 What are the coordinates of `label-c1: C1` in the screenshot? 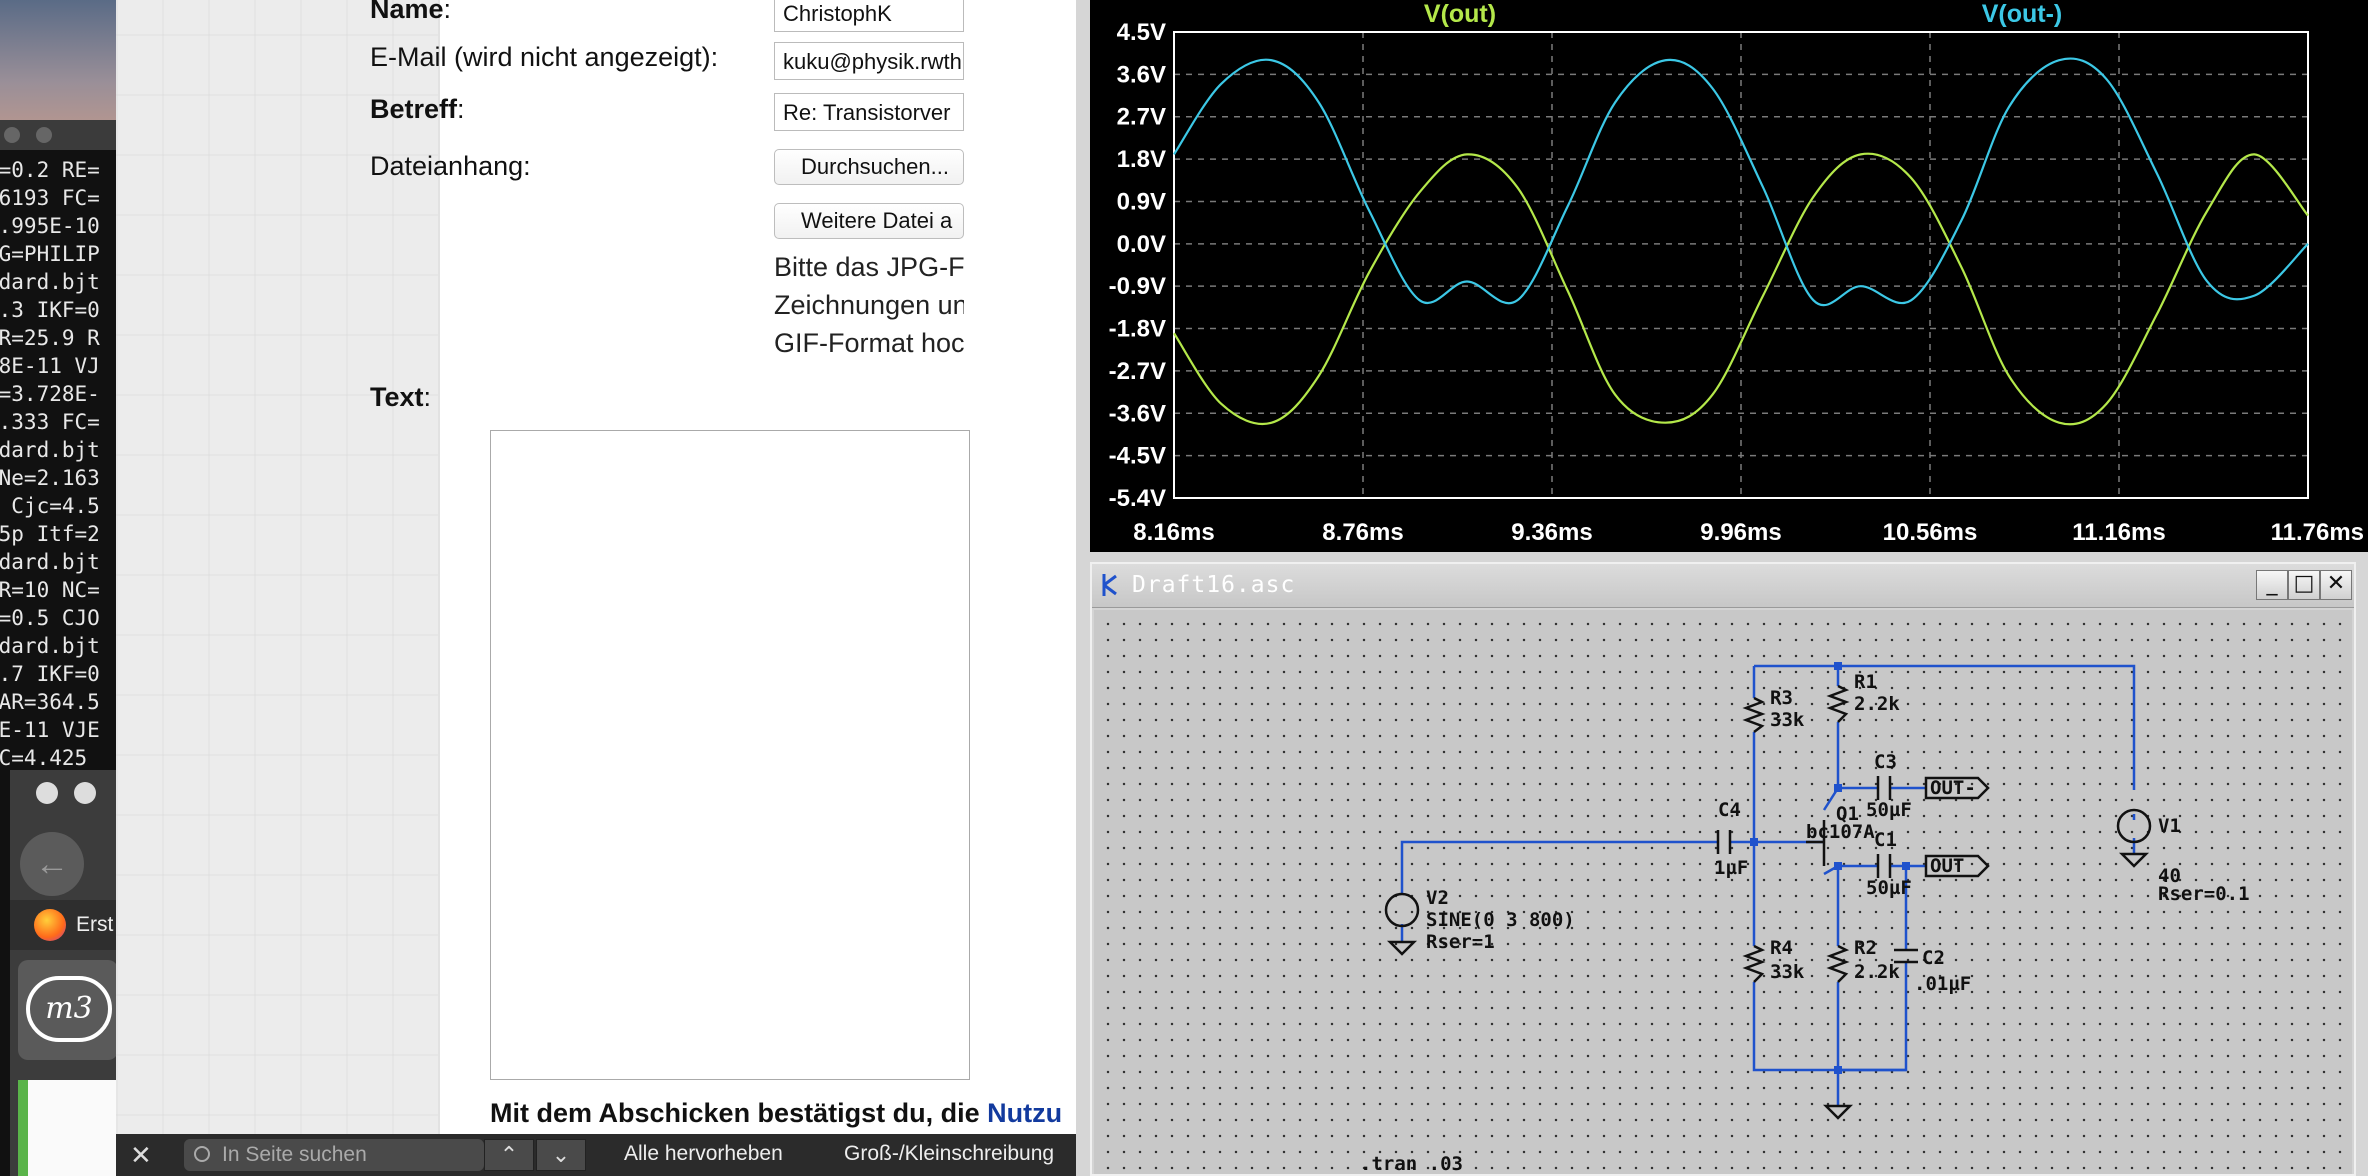 It's located at (1885, 840).